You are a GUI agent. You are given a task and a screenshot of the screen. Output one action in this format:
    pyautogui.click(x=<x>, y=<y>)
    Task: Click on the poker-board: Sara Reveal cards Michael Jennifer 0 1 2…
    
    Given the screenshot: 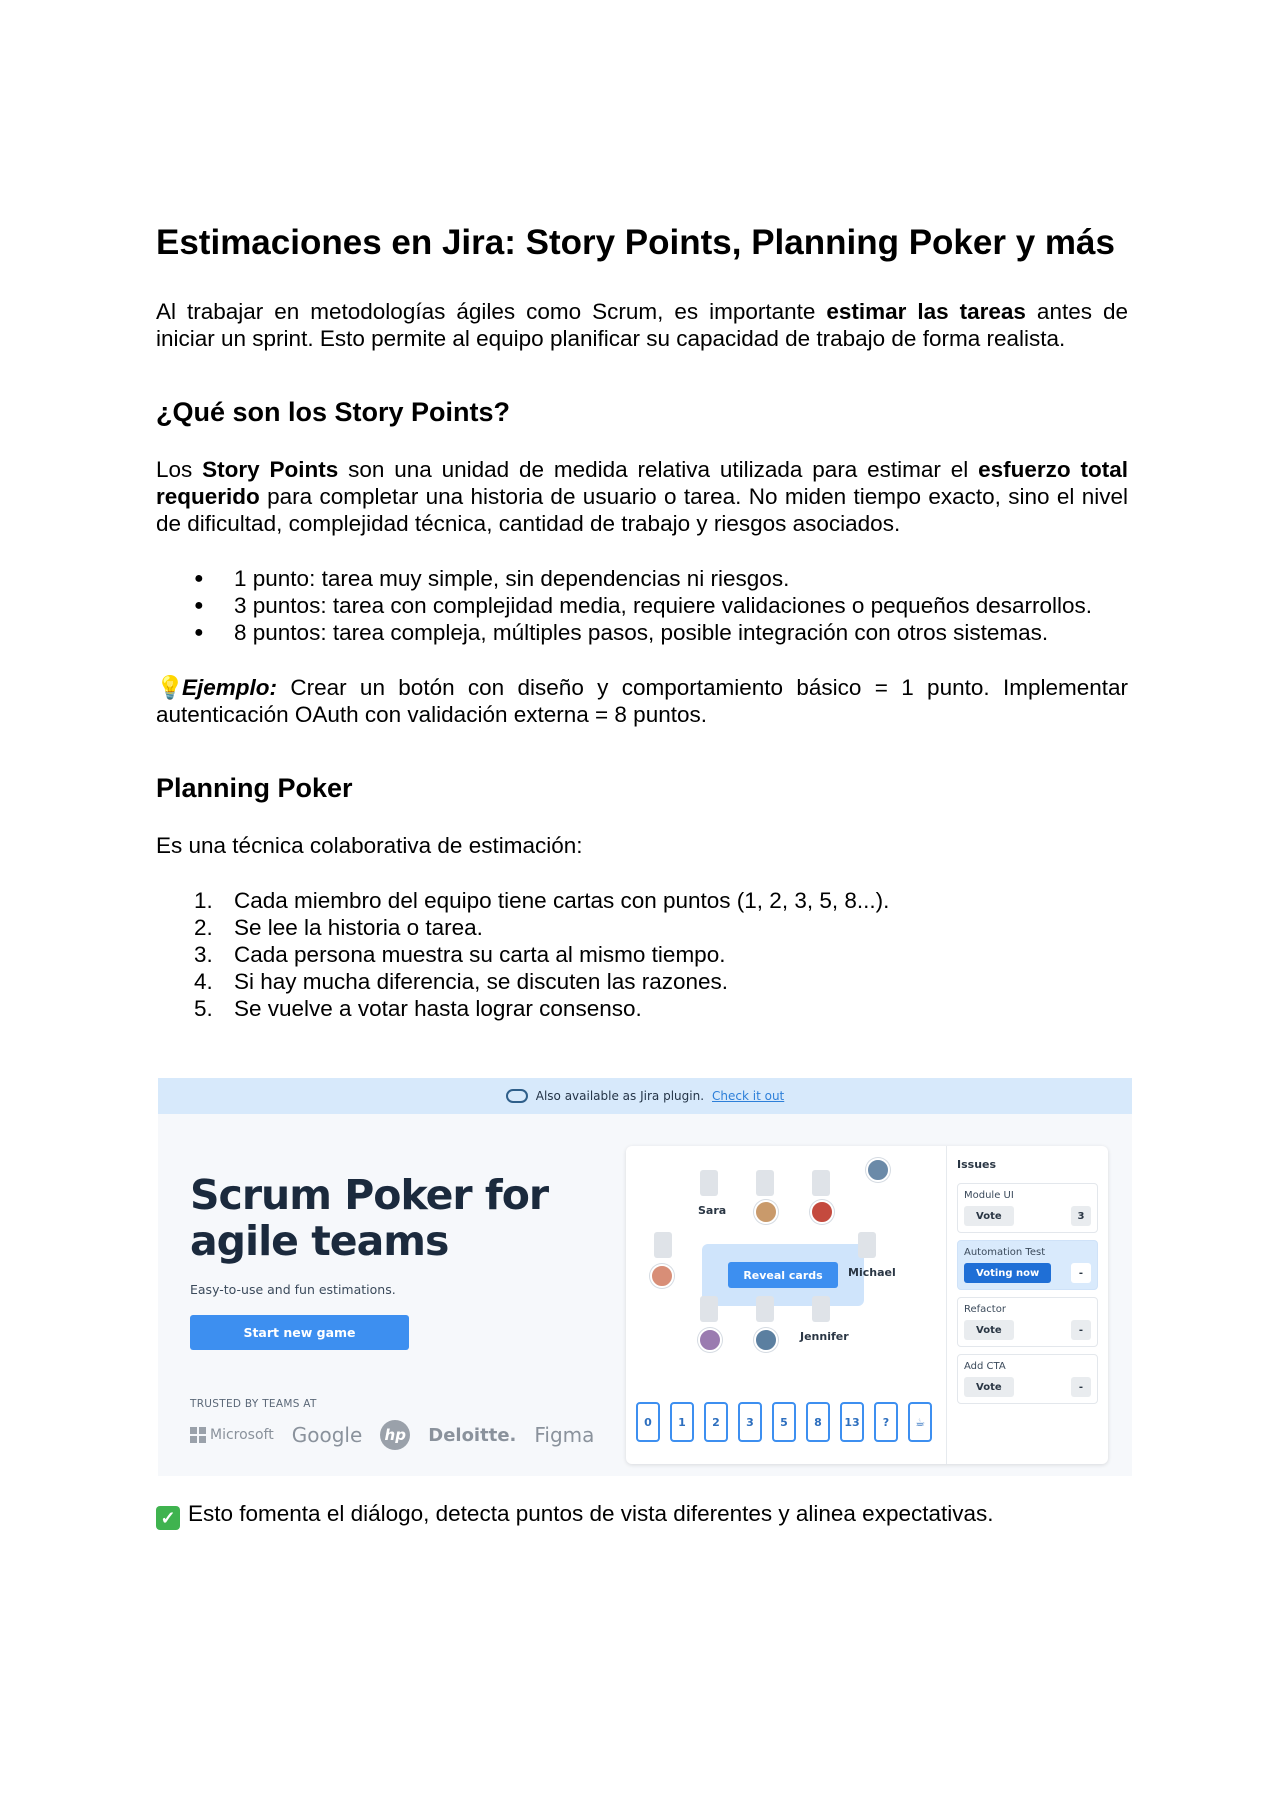 What is the action you would take?
    pyautogui.click(x=867, y=1305)
    